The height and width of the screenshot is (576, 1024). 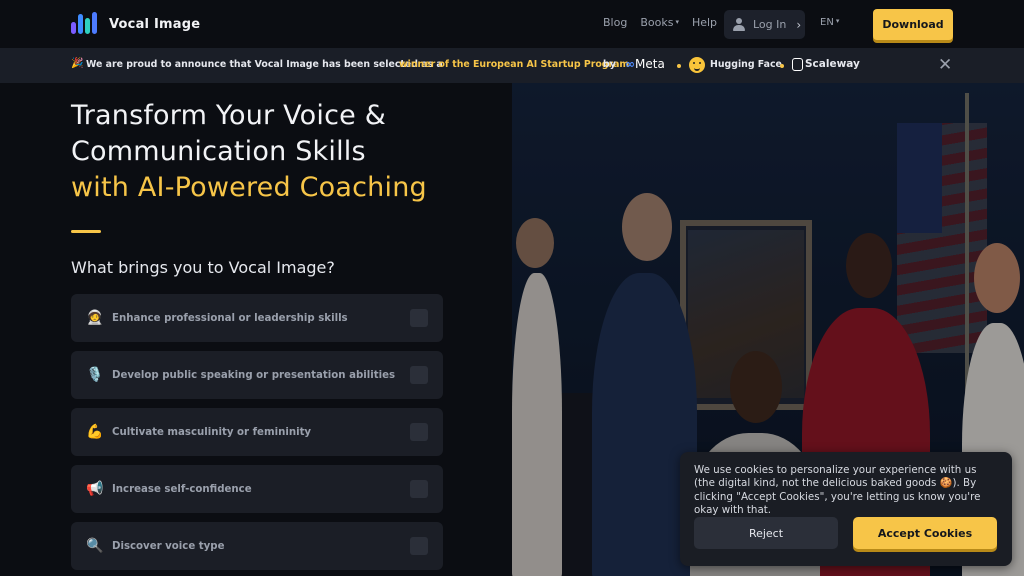 I want to click on option-masculinity-femininity: 💪 Cultivate masculinity or femininity, so click(x=257, y=432).